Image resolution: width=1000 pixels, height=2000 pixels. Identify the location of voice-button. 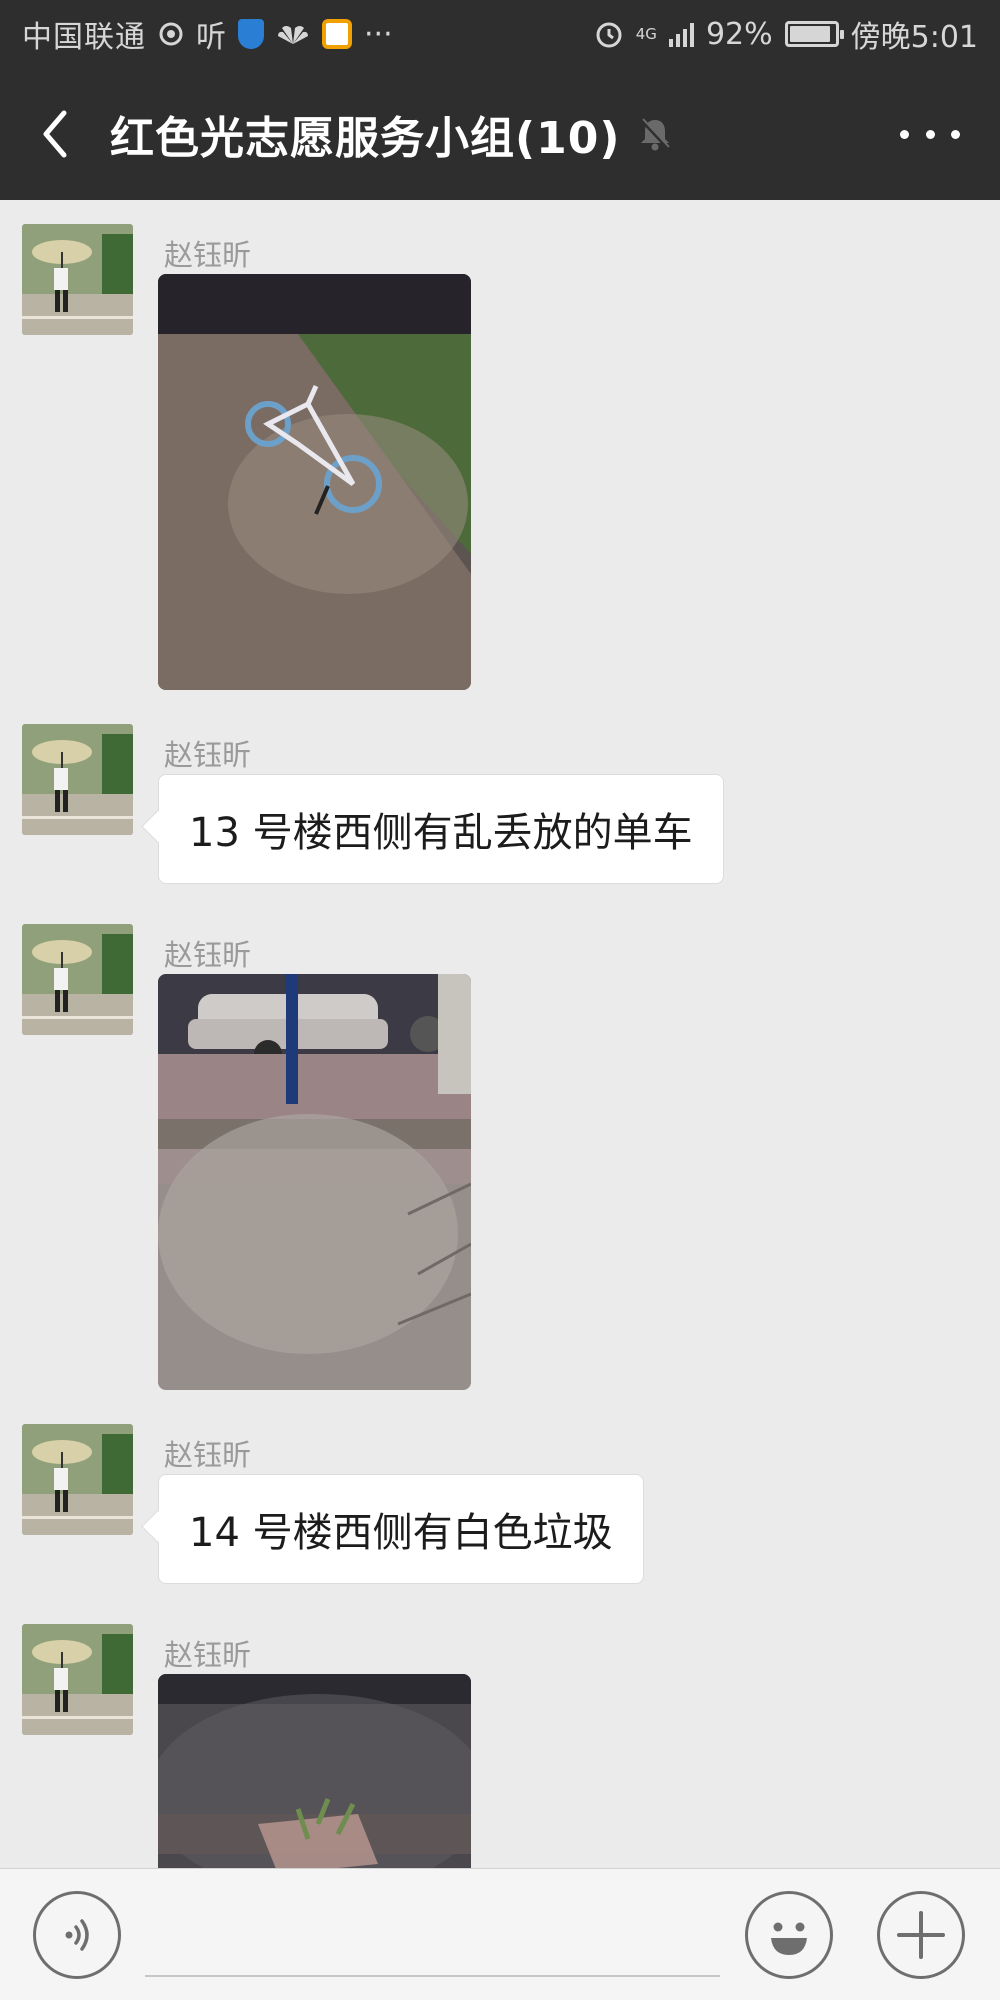
(77, 1935).